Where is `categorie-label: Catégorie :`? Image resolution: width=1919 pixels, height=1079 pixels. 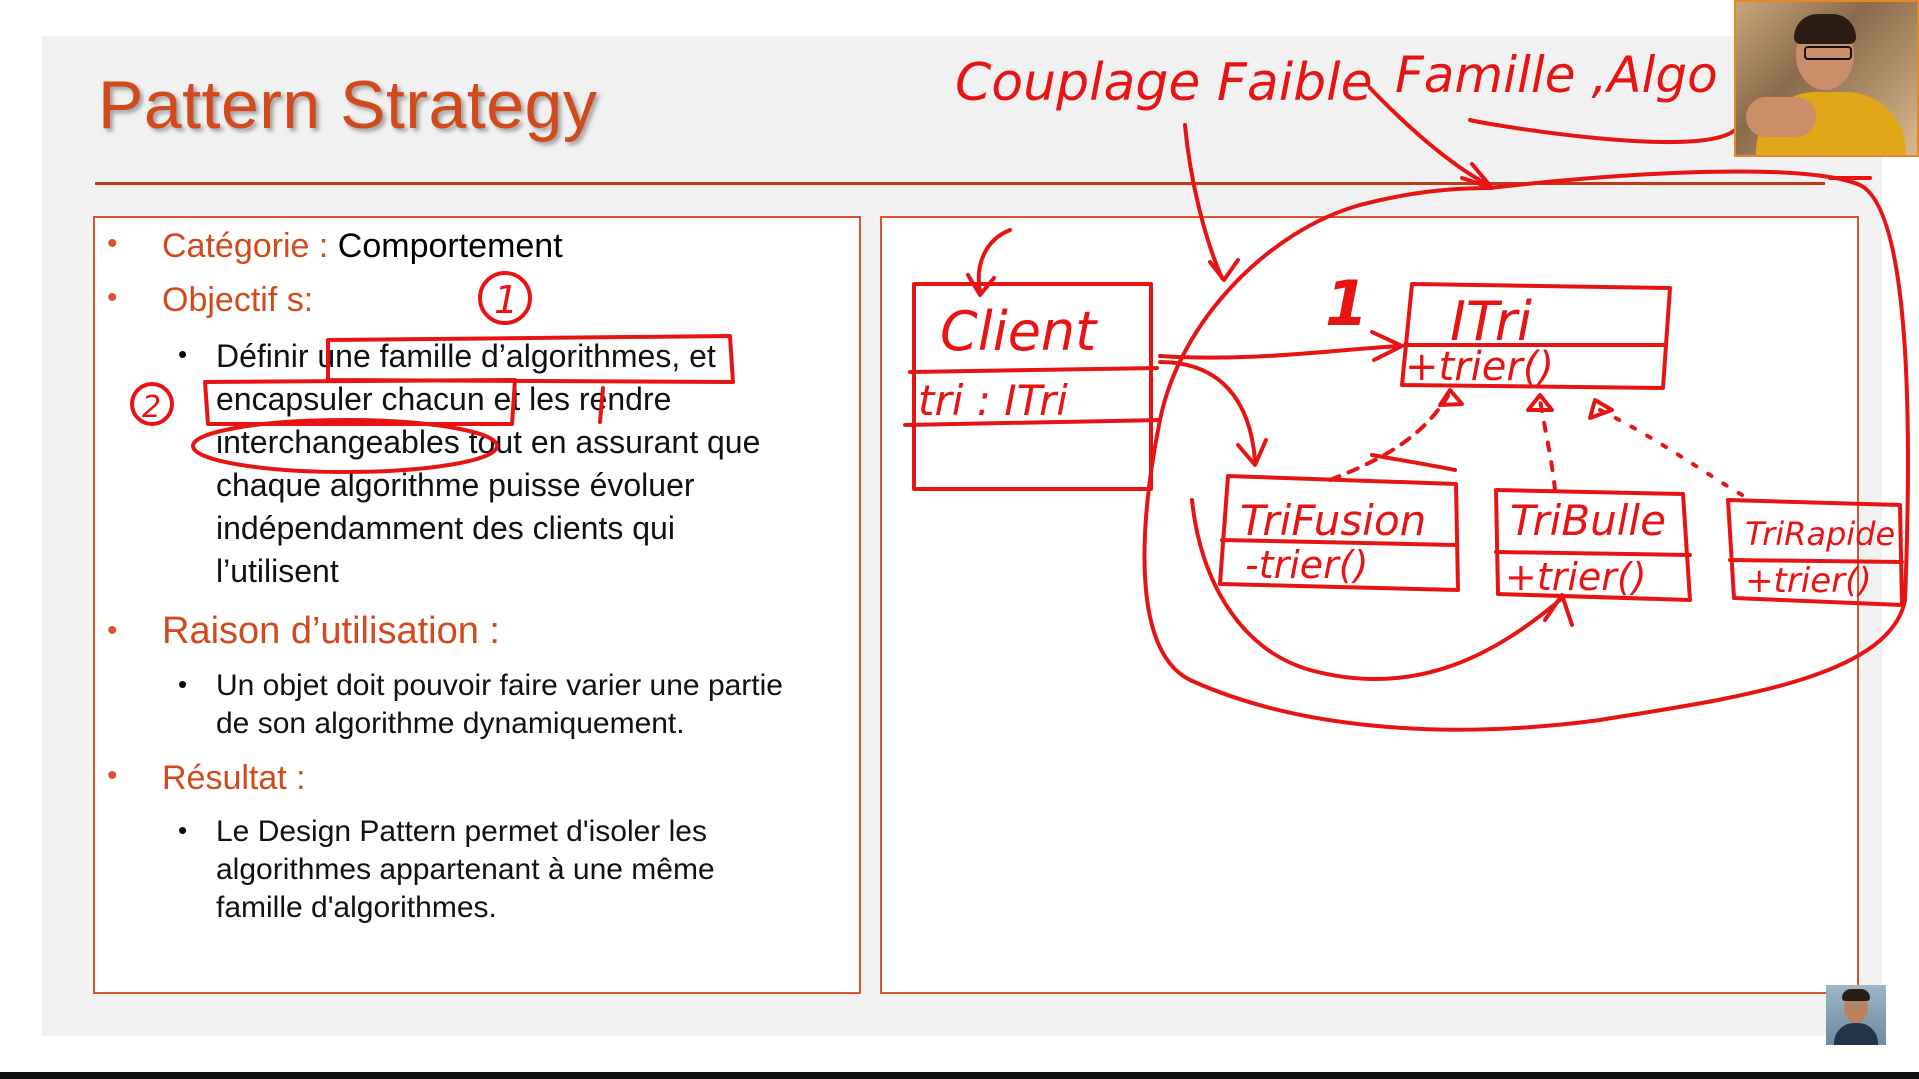 categorie-label: Catégorie : is located at coordinates (245, 246).